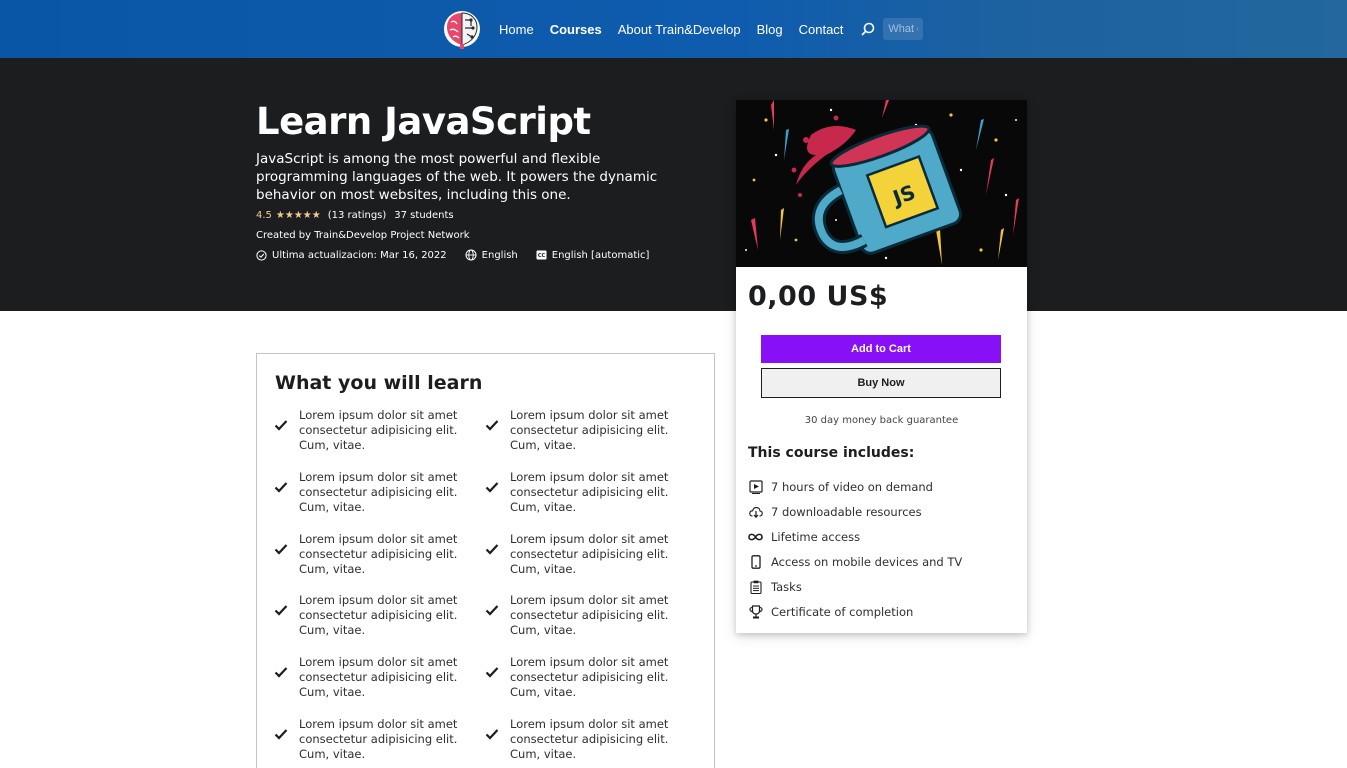 The image size is (1347, 768). I want to click on captions: CC English [automatic], so click(593, 255).